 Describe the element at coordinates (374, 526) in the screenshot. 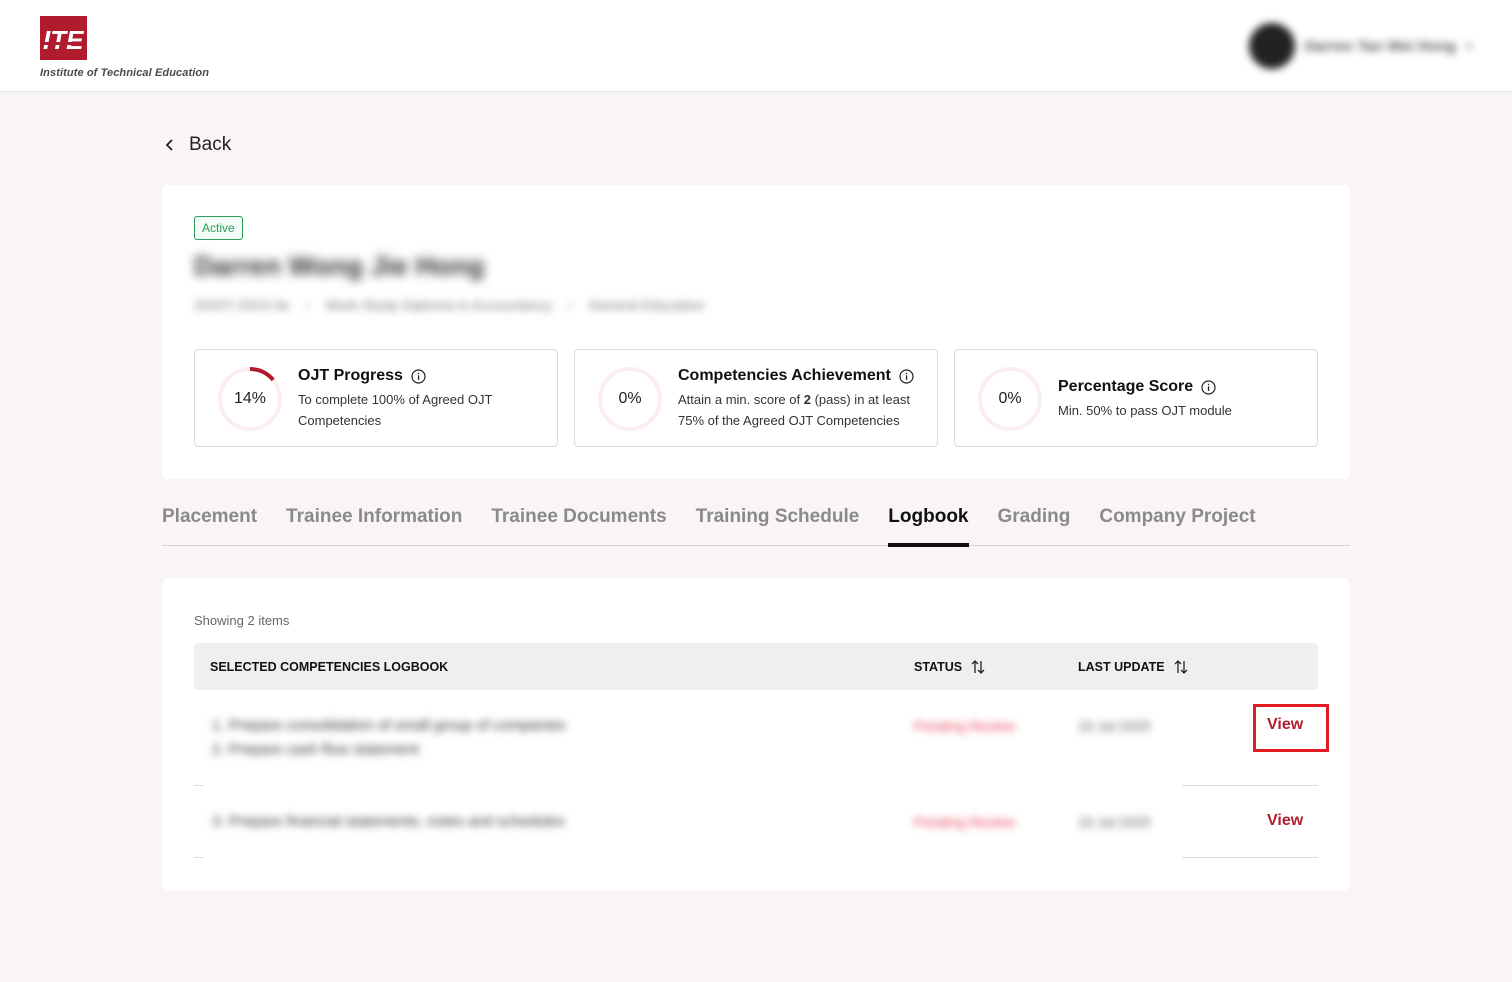

I see `tab-trainee-information: Trainee Information` at that location.